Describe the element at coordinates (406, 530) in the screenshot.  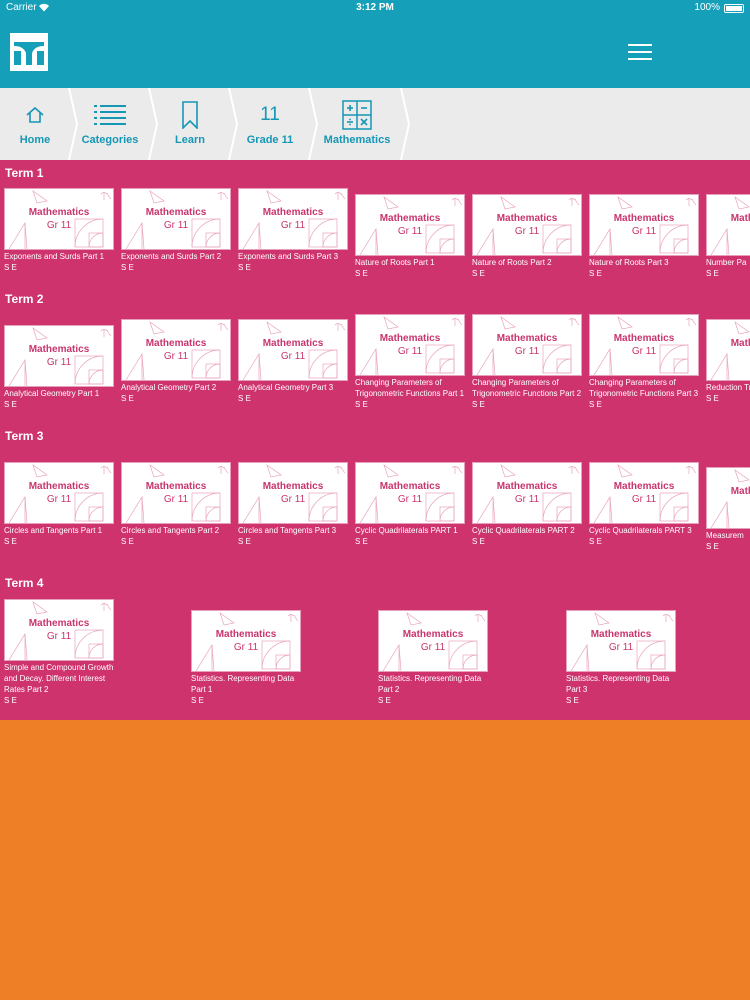
I see `lesson-title: Cyclic Quadrilaterals PART 1` at that location.